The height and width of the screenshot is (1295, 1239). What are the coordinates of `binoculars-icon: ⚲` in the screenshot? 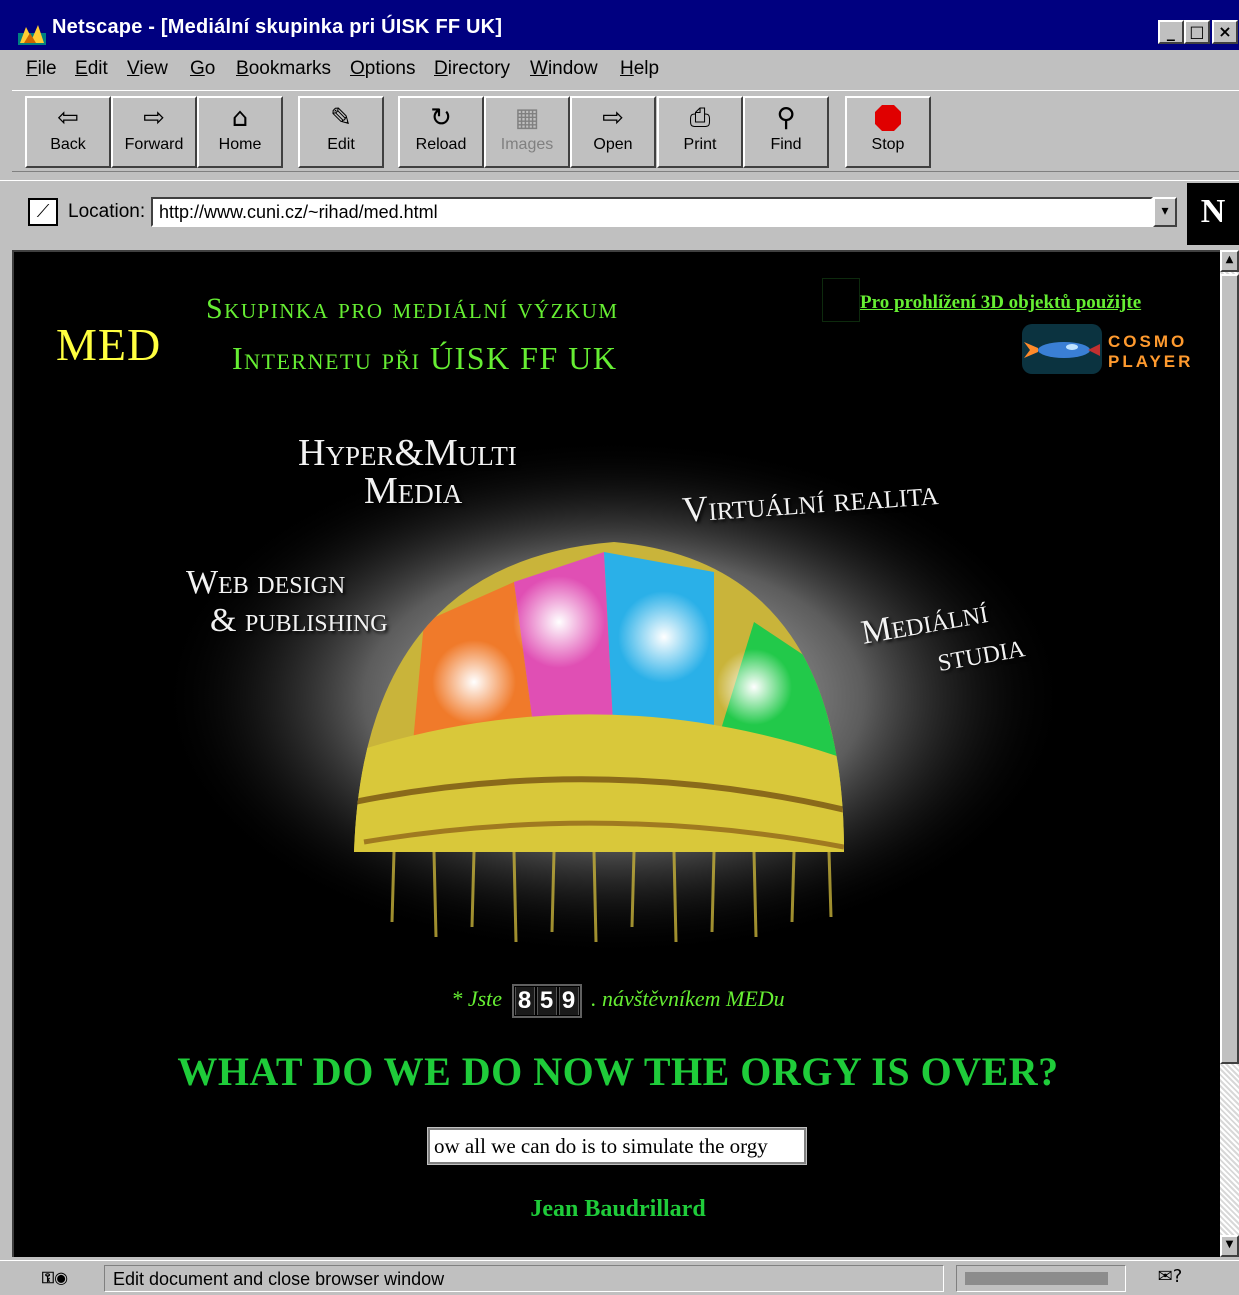 It's located at (786, 118).